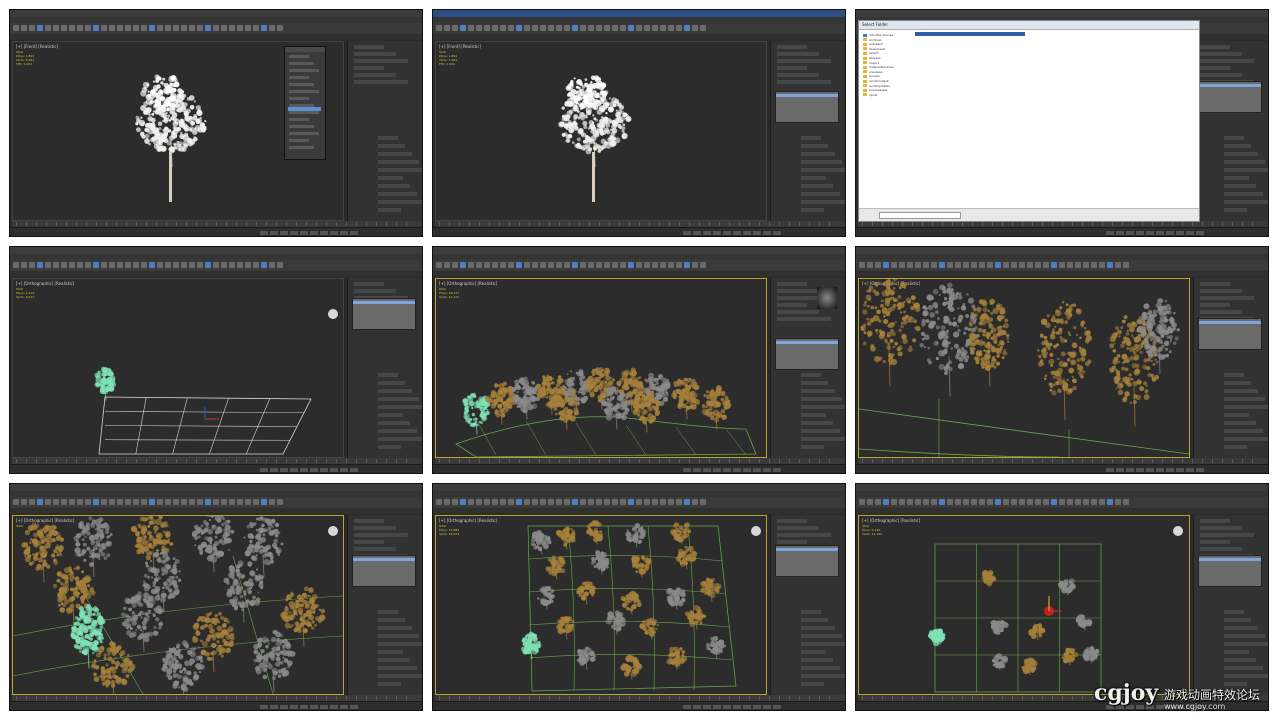 The image size is (1280, 722). I want to click on path-field, so click(920, 215).